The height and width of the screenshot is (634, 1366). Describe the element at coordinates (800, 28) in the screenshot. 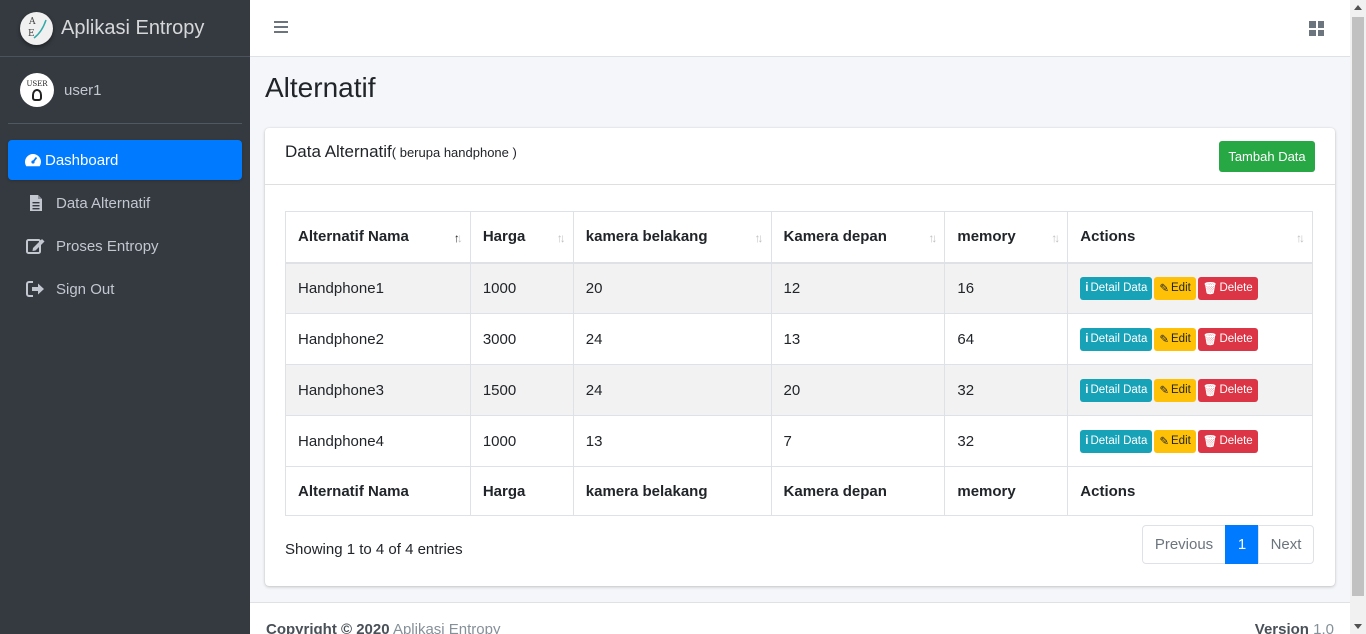

I see `top-navbar` at that location.